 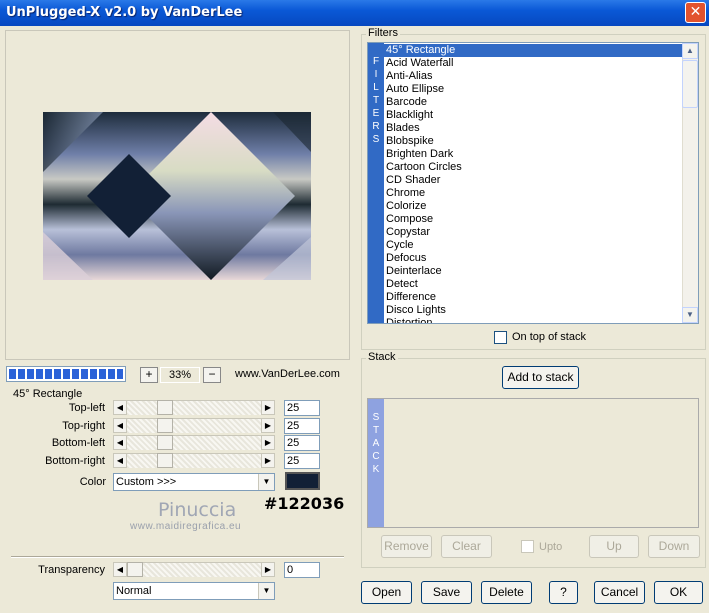 What do you see at coordinates (533, 180) in the screenshot?
I see `filter-item: CD Shader` at bounding box center [533, 180].